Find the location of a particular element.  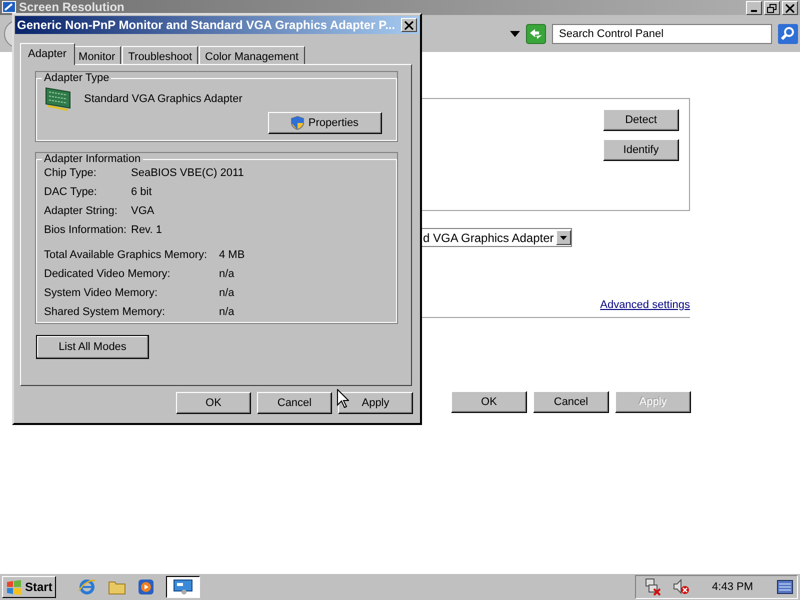

shield-icon is located at coordinates (297, 123).